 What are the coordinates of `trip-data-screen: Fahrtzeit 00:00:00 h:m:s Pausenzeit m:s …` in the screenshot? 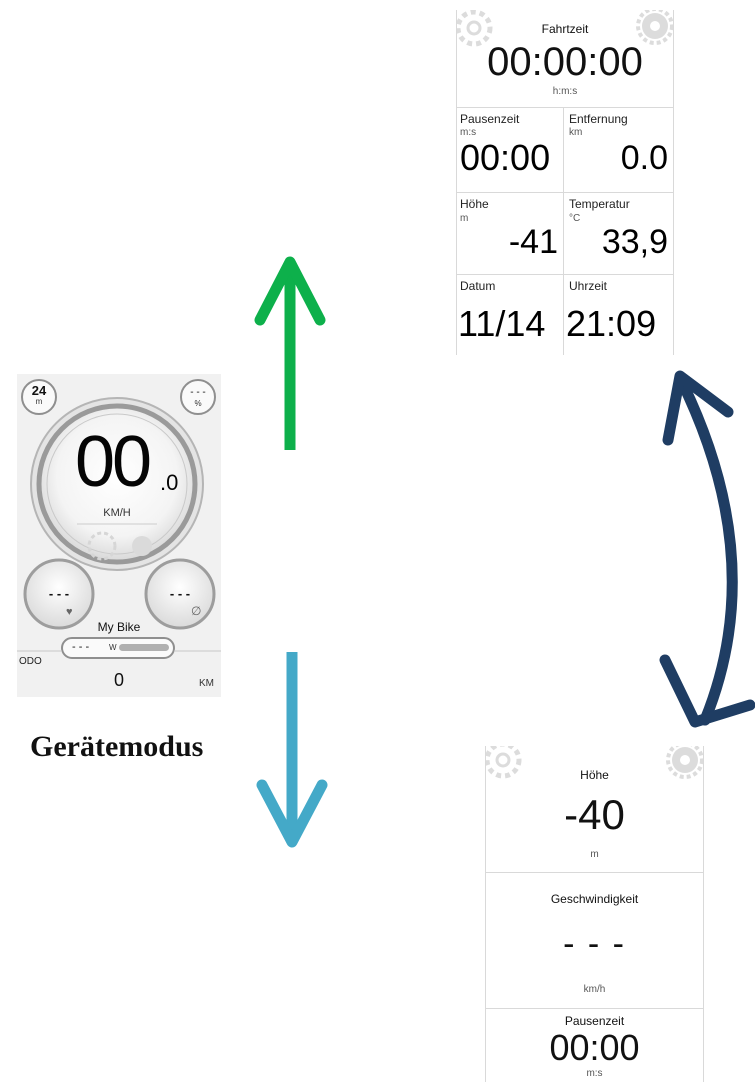 It's located at (565, 182).